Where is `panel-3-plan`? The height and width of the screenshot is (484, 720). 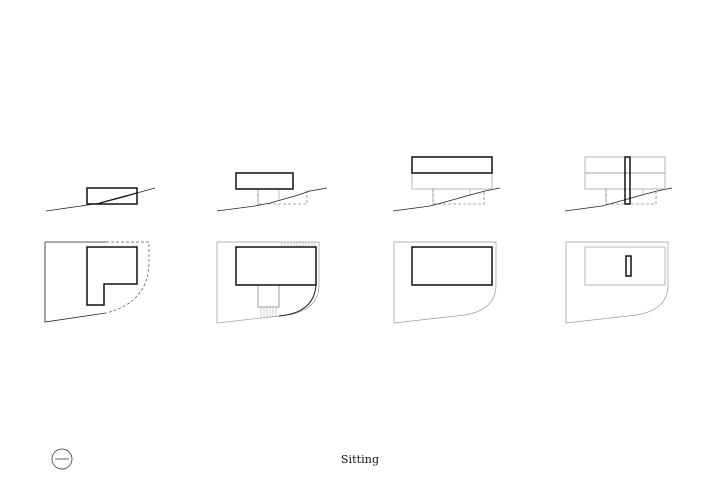
panel-3-plan is located at coordinates (445, 282).